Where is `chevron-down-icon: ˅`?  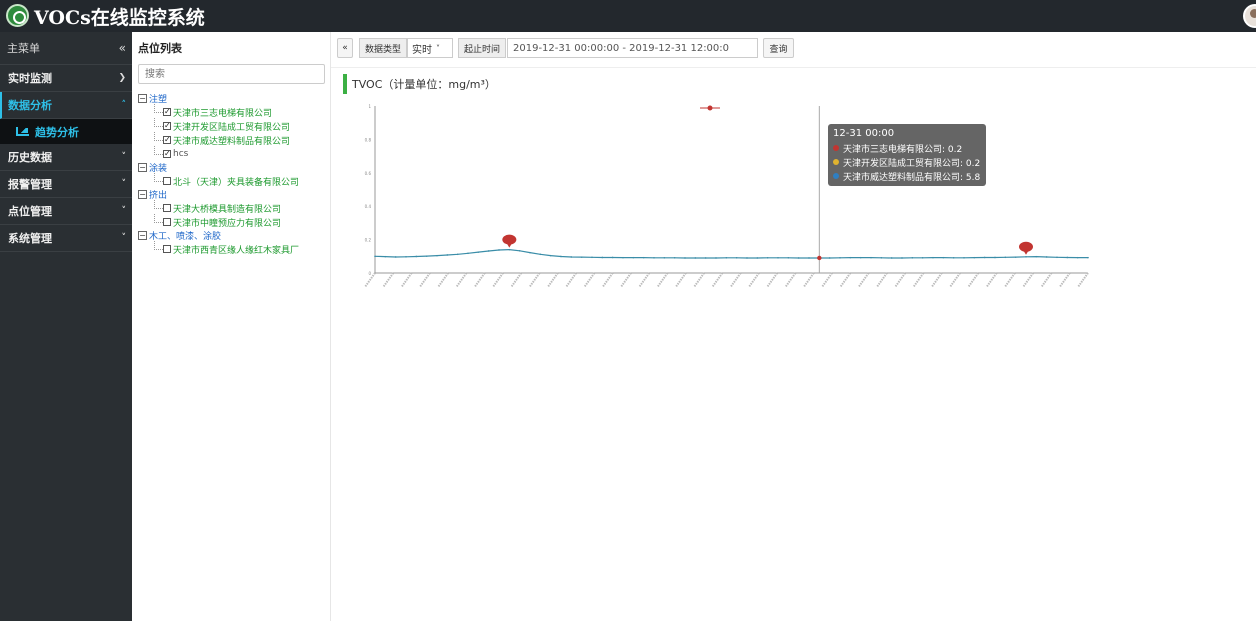
chevron-down-icon: ˅ is located at coordinates (124, 238).